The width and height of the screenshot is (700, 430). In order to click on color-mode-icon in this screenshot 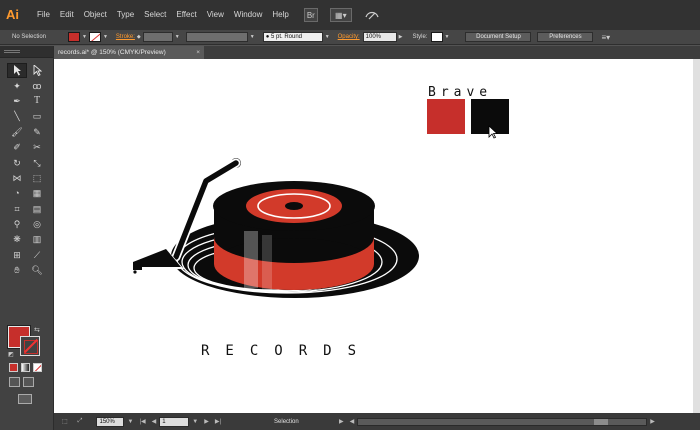, I will do `click(13, 367)`.